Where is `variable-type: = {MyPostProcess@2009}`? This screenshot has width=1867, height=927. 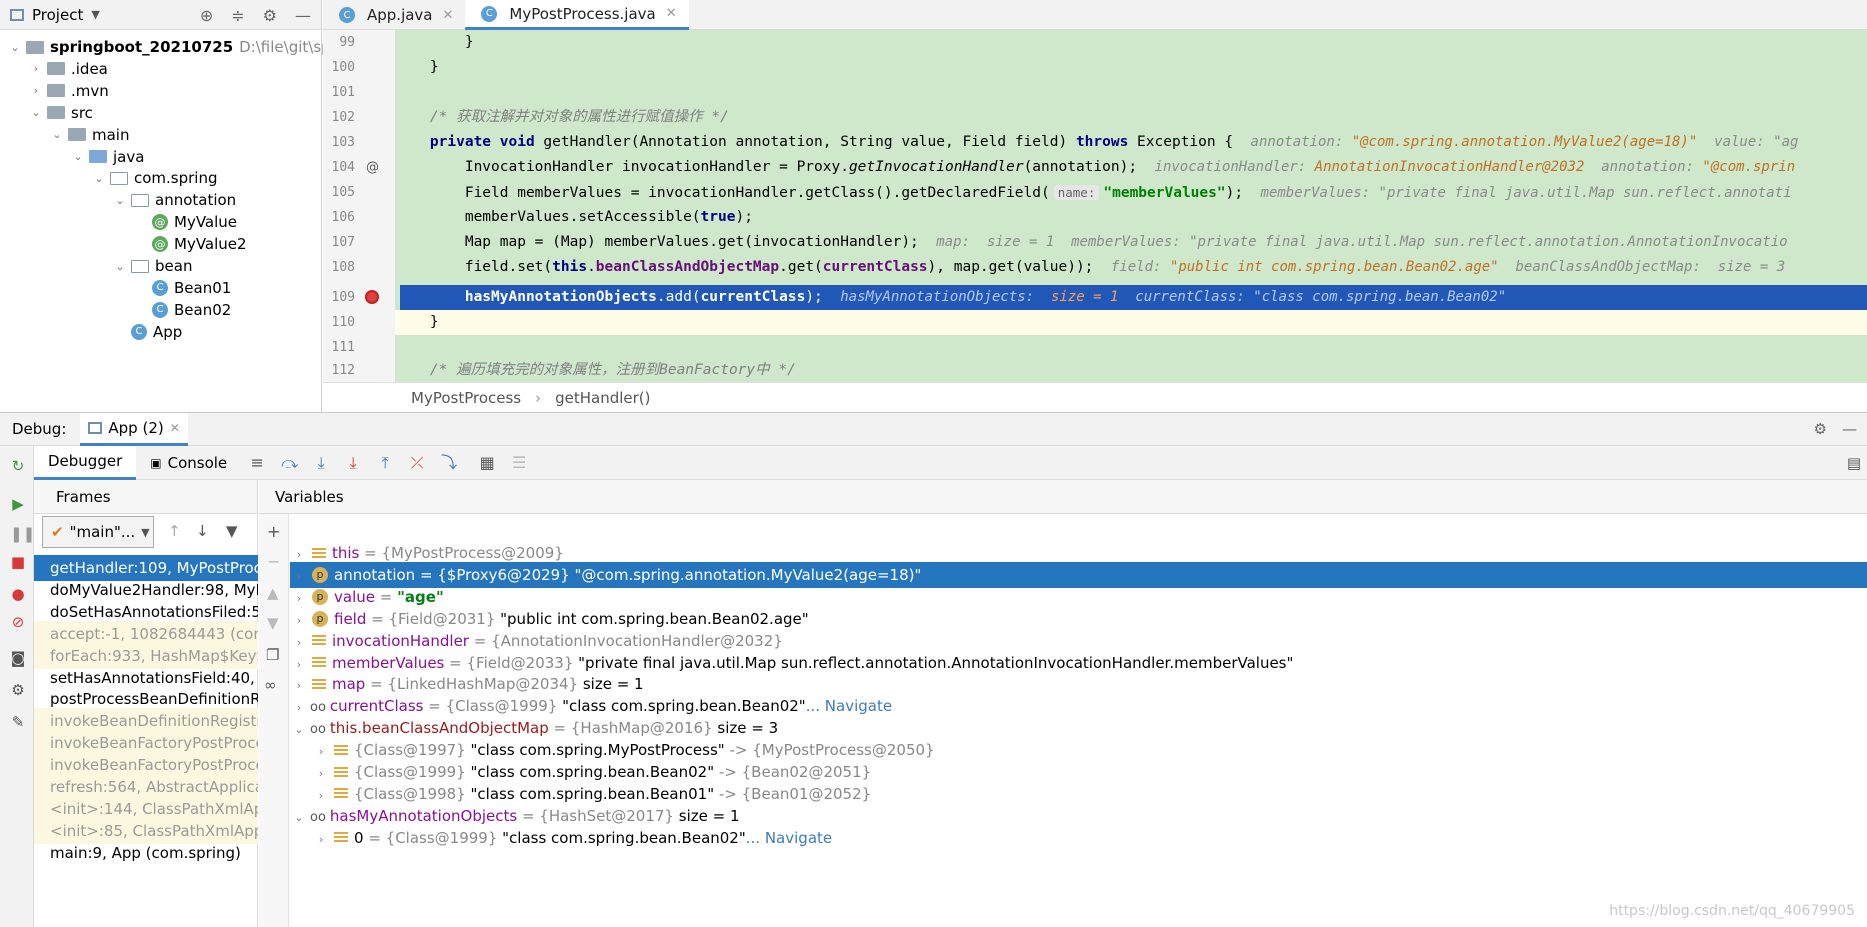
variable-type: = {MyPostProcess@2009} is located at coordinates (461, 553).